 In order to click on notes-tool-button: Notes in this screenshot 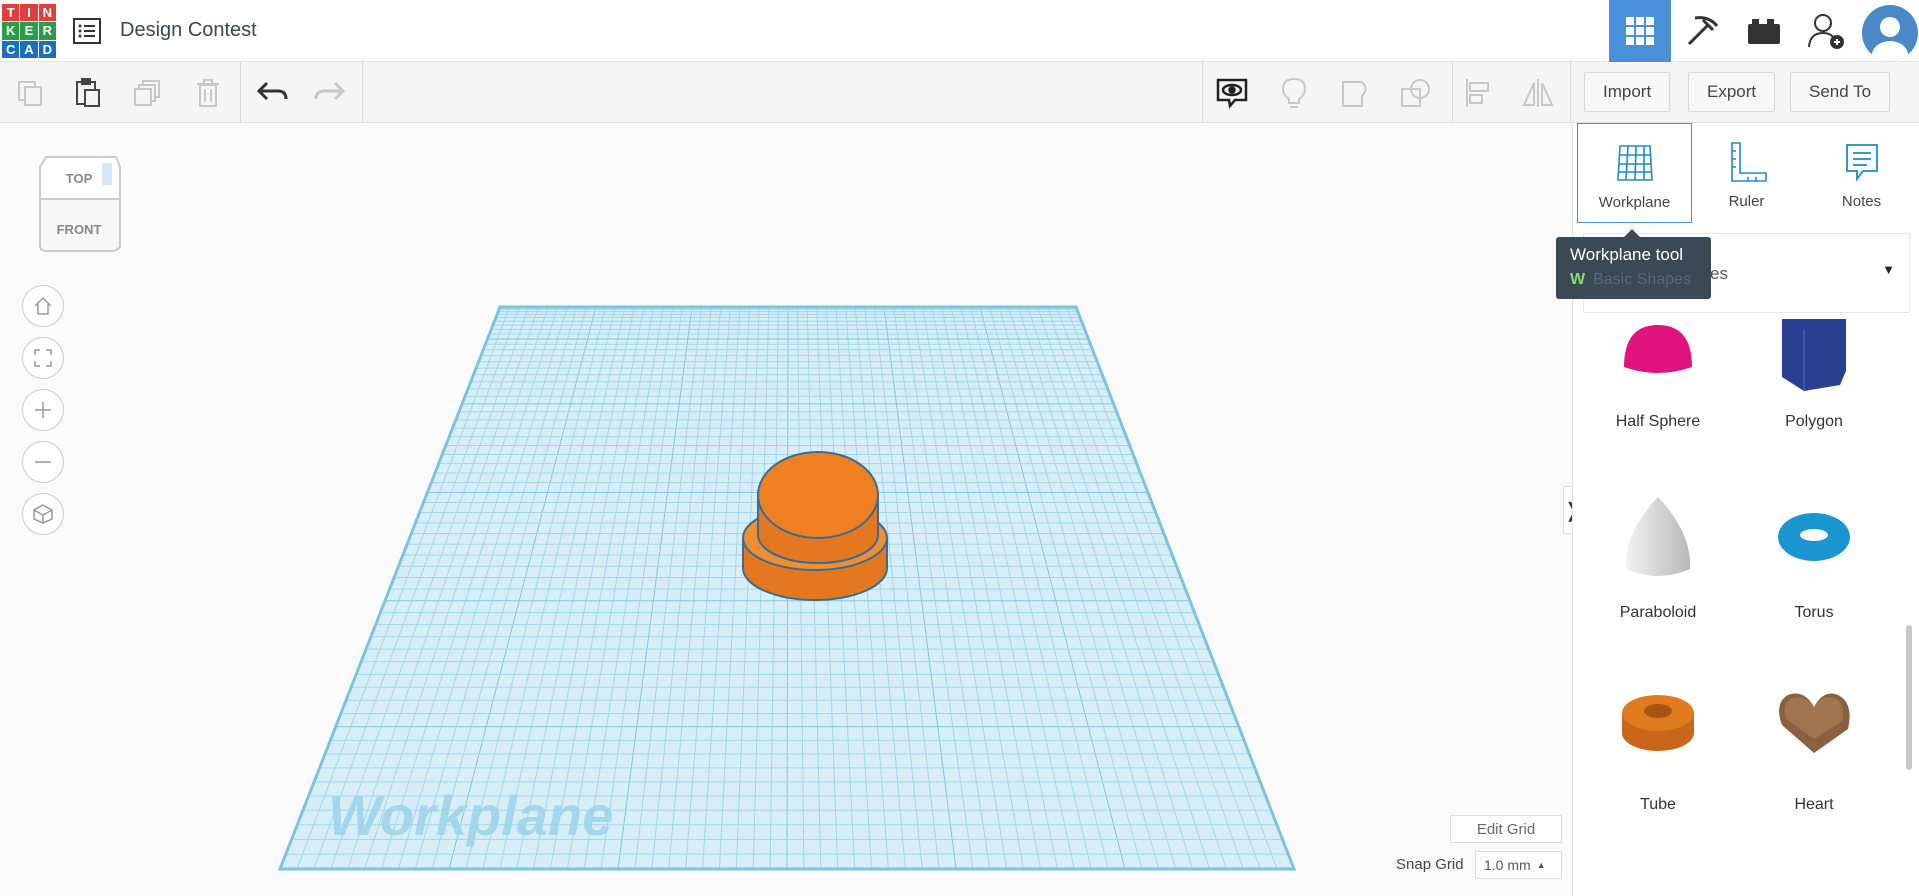, I will do `click(1861, 173)`.